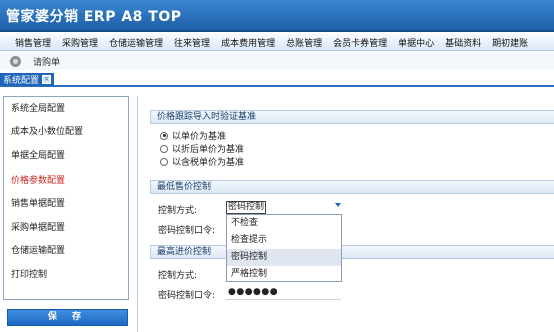  What do you see at coordinates (510, 42) in the screenshot?
I see `menu-item-opening: 期初建账` at bounding box center [510, 42].